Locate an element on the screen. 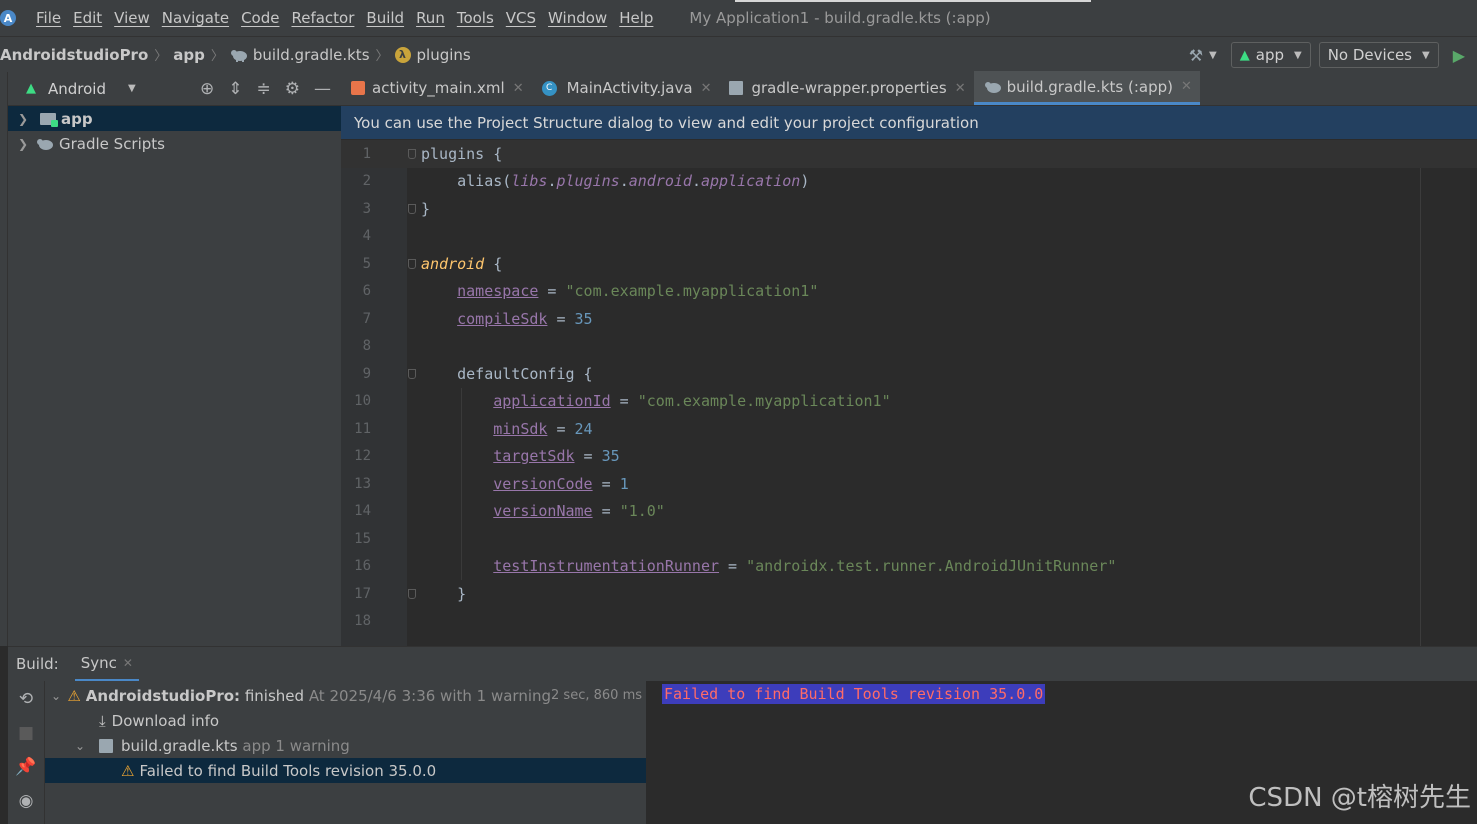 The width and height of the screenshot is (1477, 824). breadcrumb-block: λ plugins is located at coordinates (432, 55).